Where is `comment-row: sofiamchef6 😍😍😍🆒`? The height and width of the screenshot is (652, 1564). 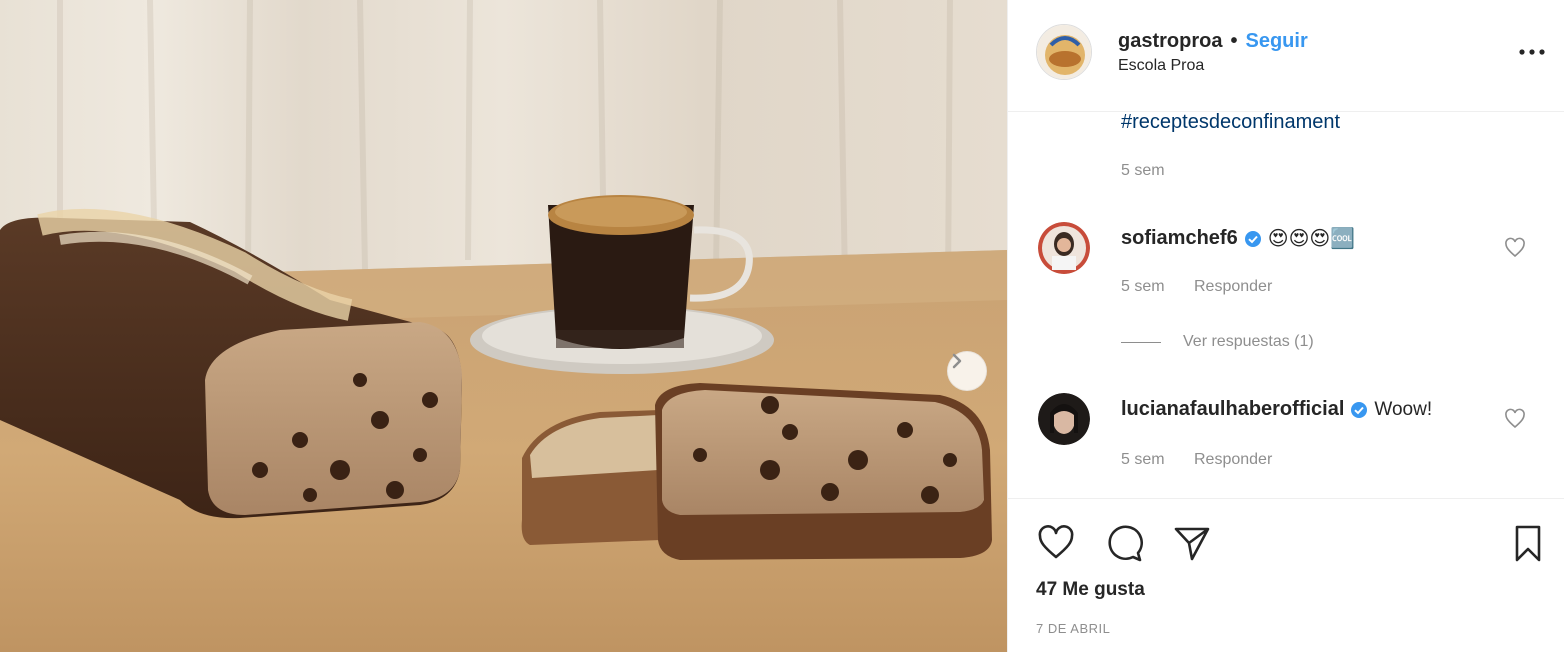 comment-row: sofiamchef6 😍😍😍🆒 is located at coordinates (1238, 238).